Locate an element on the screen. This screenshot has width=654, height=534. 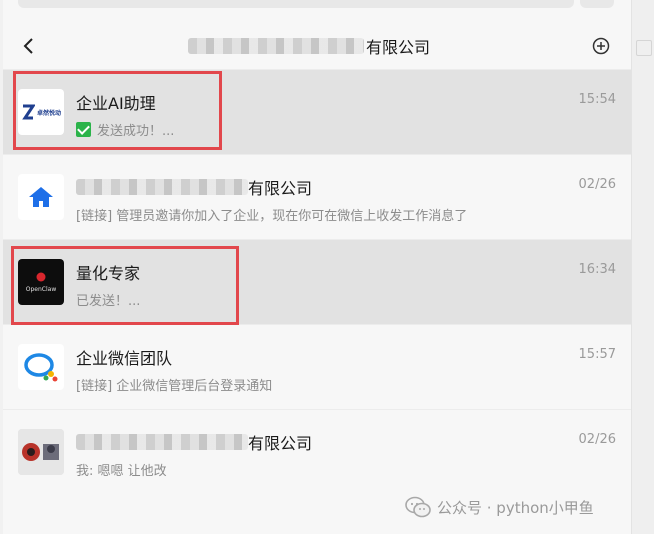
conversation-preview: 我: 嗯嗯 让他改 is located at coordinates (121, 471).